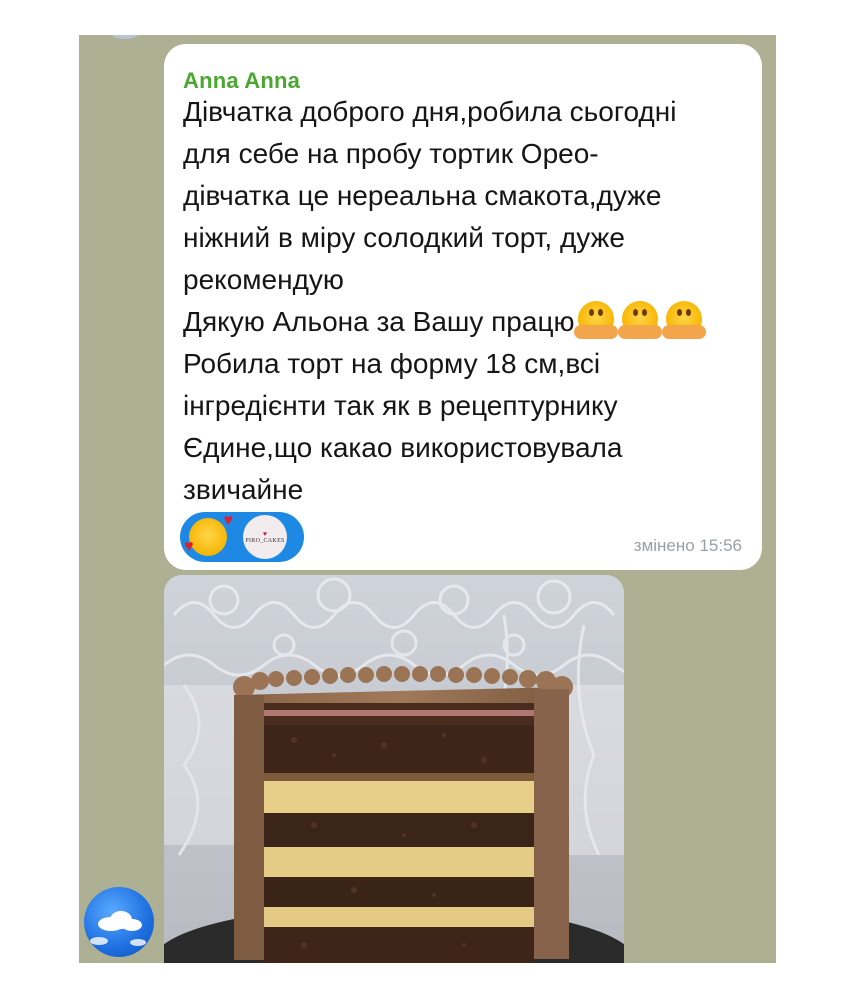 Image resolution: width=854 pixels, height=1000 pixels. I want to click on message-line: Єдине,що какао використовувала, so click(403, 447).